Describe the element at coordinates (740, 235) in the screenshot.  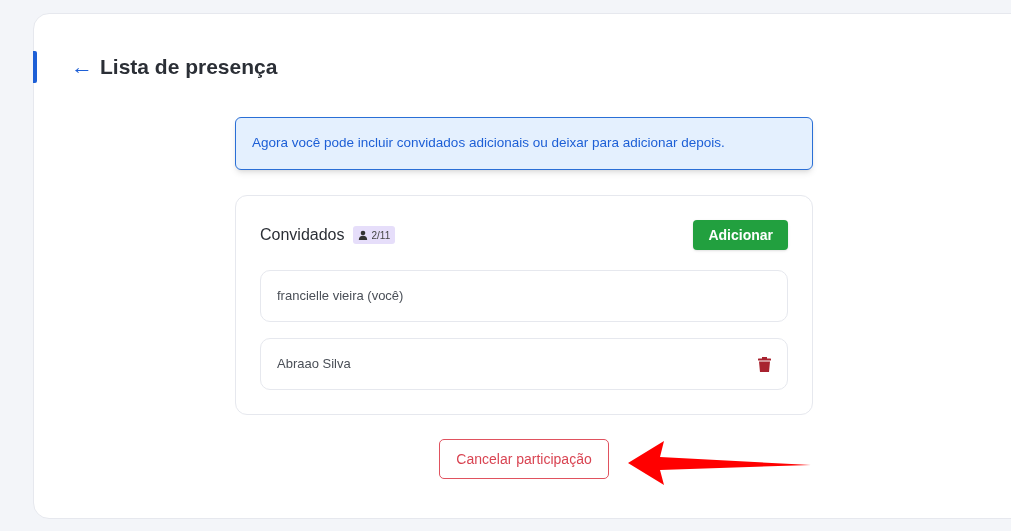
I see `add-button: Adicionar` at that location.